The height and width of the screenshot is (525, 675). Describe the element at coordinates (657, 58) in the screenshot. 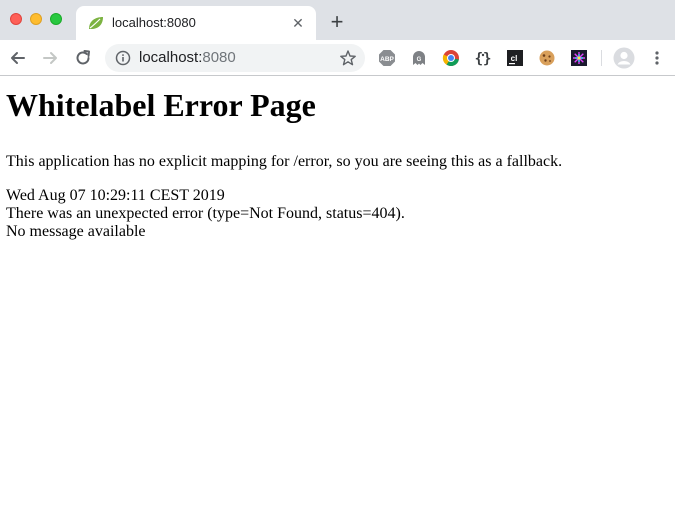

I see `more-menu-icon` at that location.